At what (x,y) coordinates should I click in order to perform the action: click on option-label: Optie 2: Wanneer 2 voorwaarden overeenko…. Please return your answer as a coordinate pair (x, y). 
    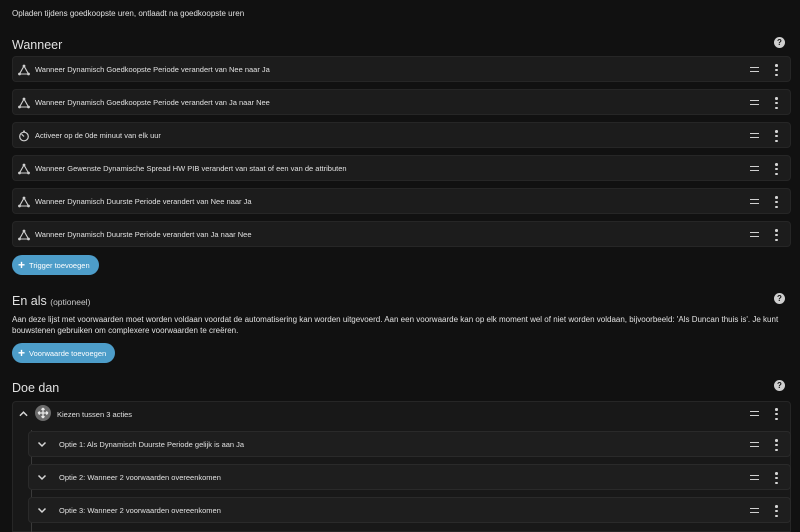
    Looking at the image, I should click on (140, 477).